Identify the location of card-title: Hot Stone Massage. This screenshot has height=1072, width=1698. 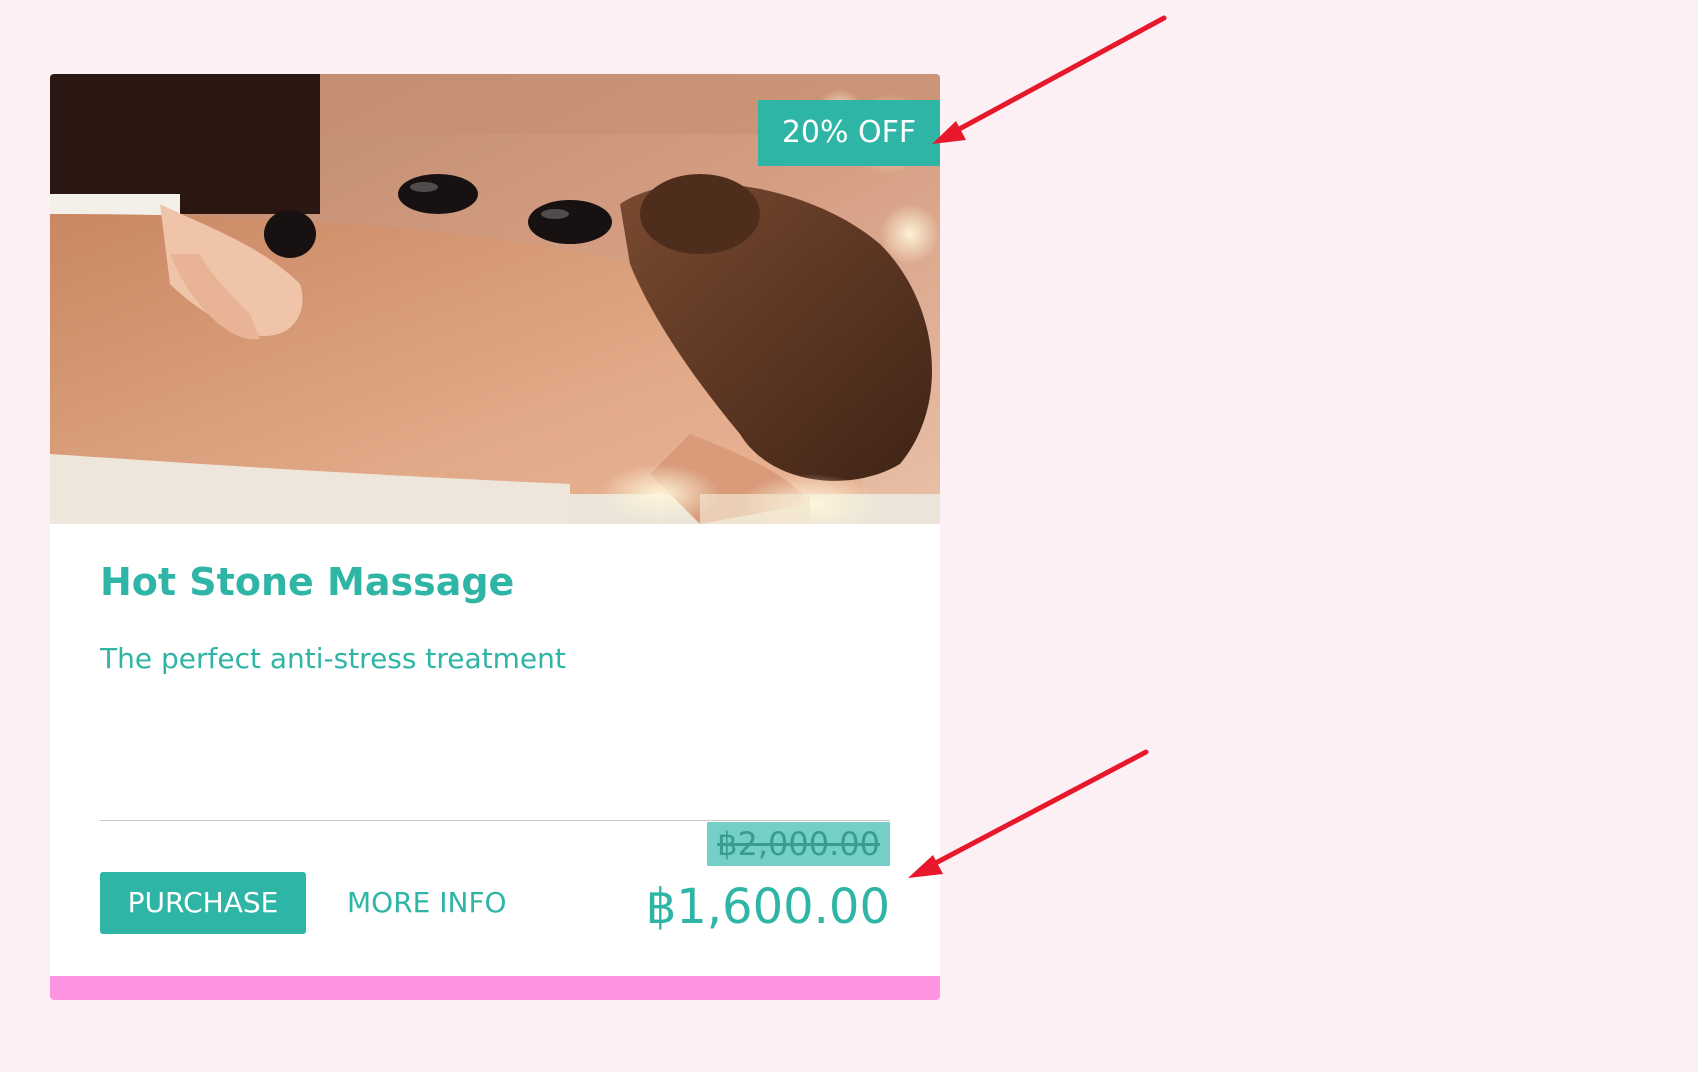
(307, 582).